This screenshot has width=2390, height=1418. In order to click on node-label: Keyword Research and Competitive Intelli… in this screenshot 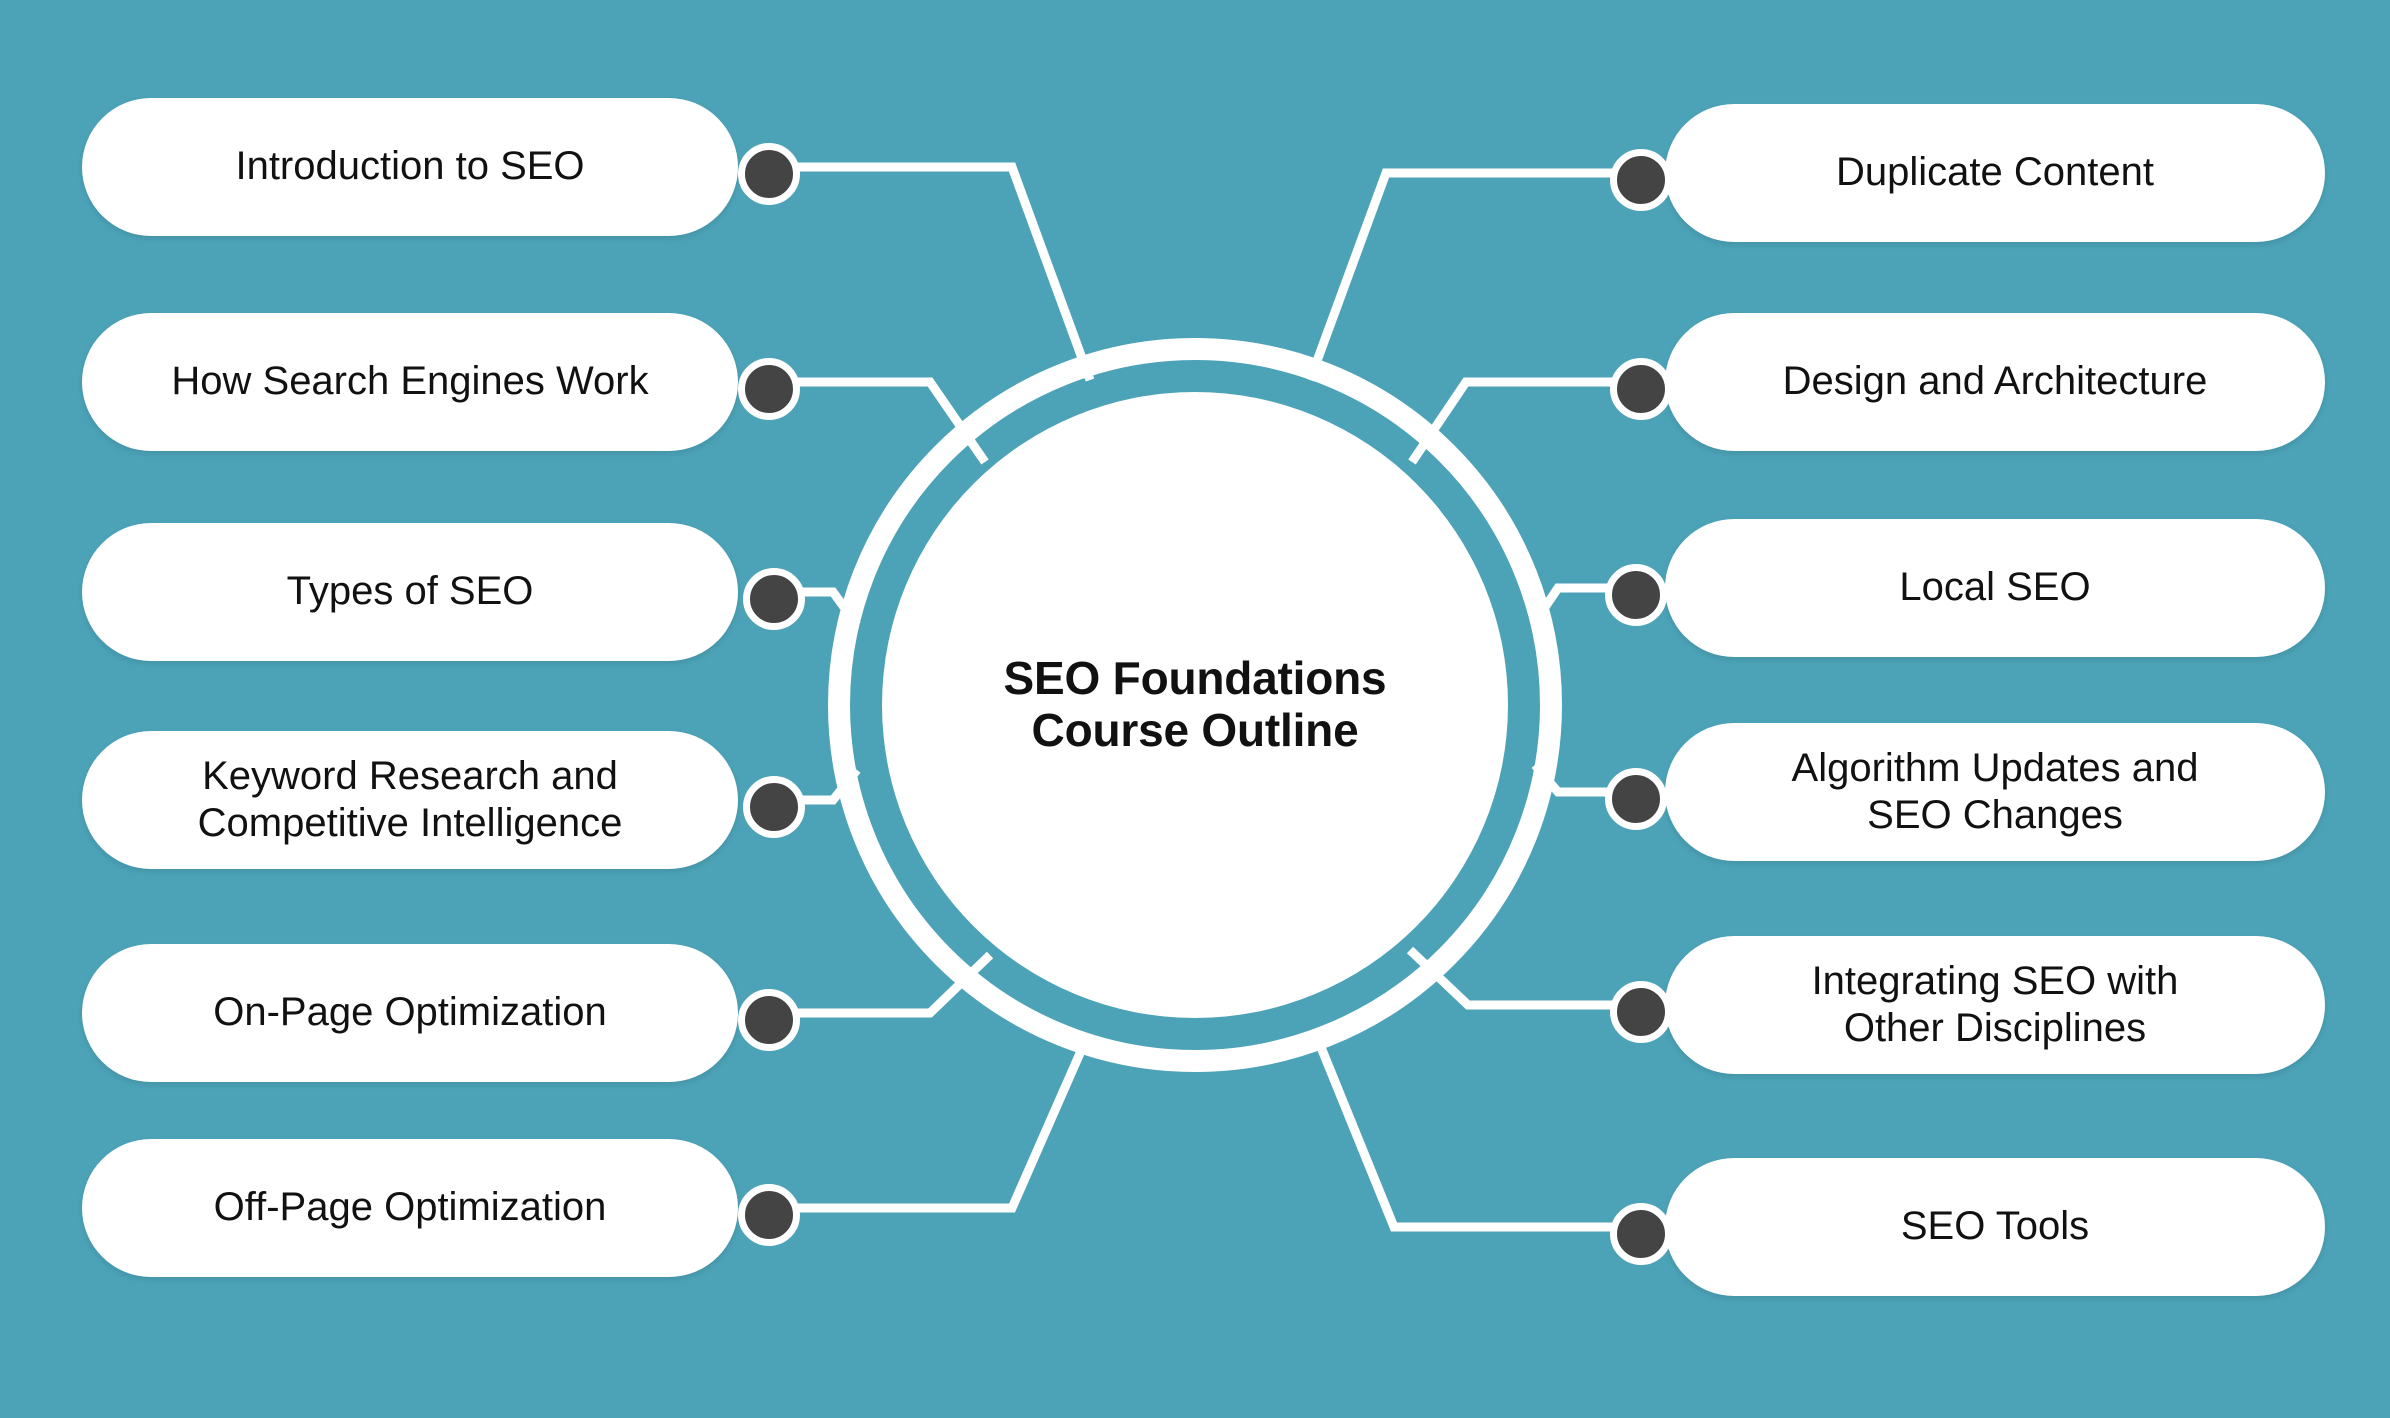, I will do `click(410, 799)`.